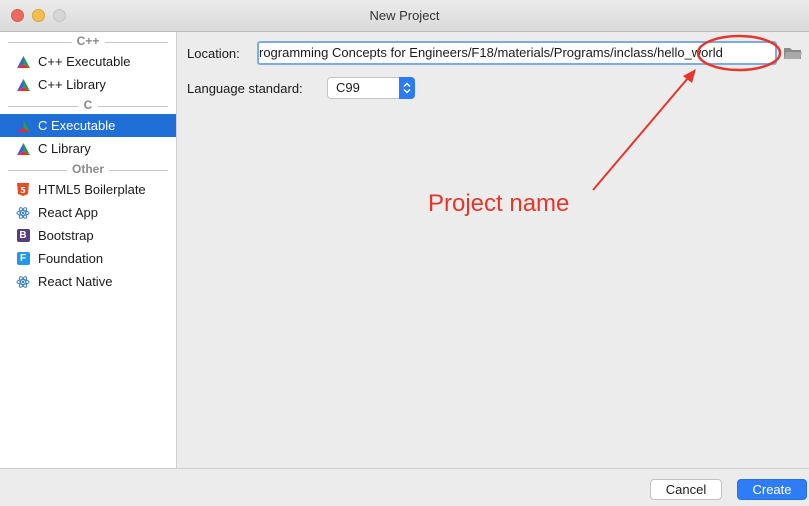 Image resolution: width=809 pixels, height=506 pixels. I want to click on group-label: Other, so click(88, 169).